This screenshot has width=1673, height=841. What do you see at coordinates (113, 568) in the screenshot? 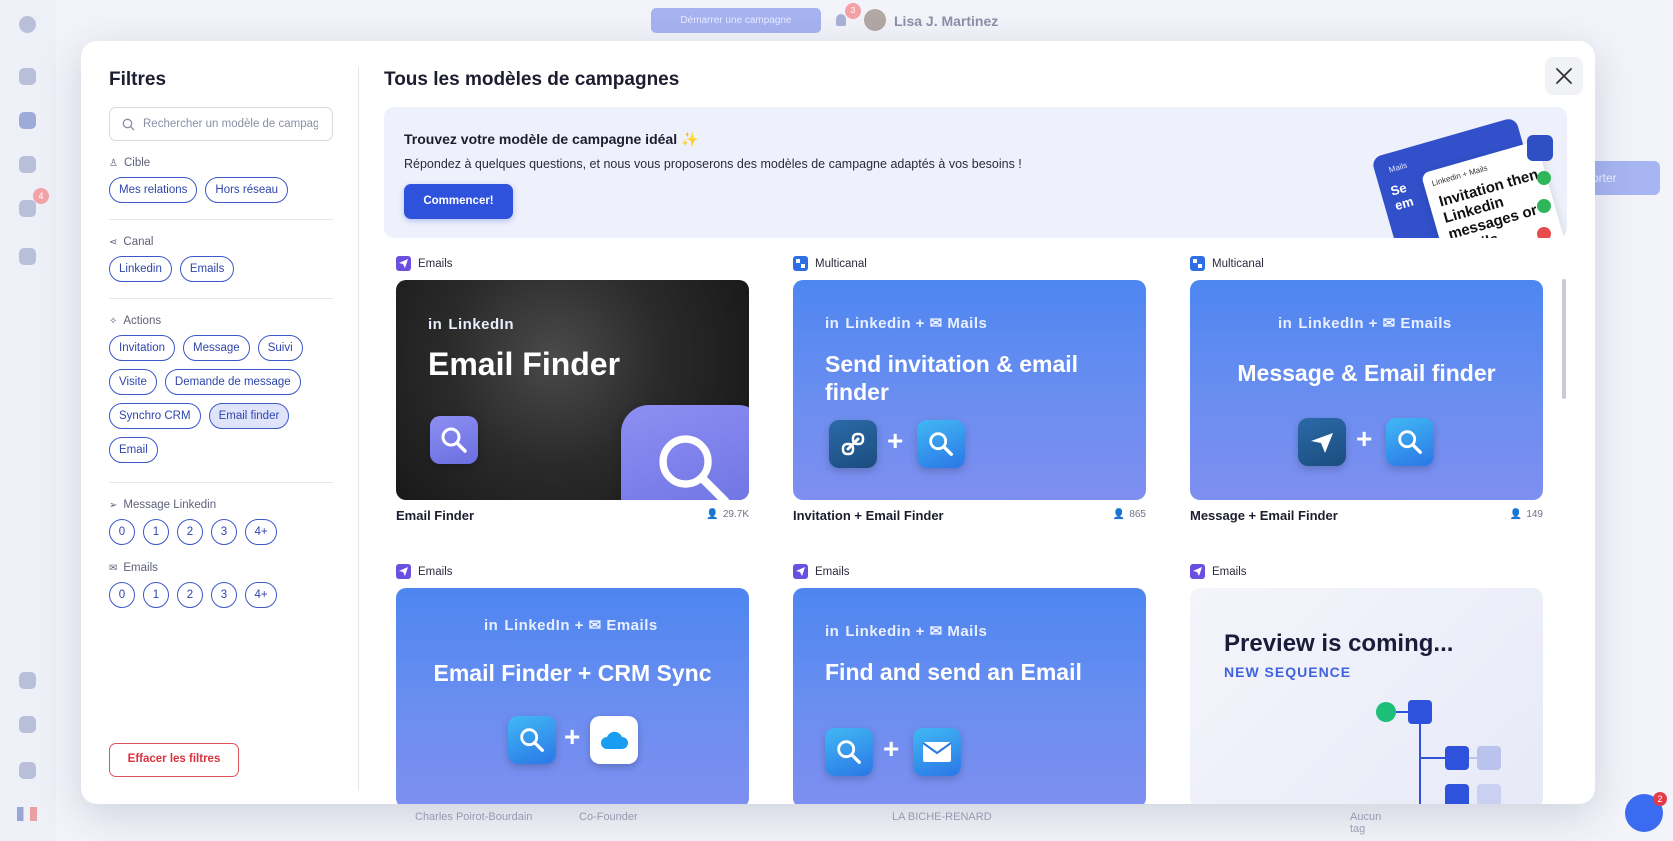
I see `mail-icon: ✉` at bounding box center [113, 568].